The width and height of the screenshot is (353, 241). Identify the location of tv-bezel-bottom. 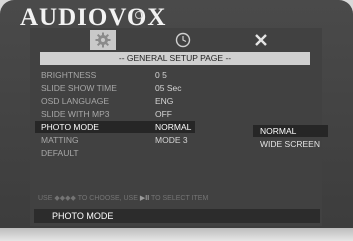
(176, 234).